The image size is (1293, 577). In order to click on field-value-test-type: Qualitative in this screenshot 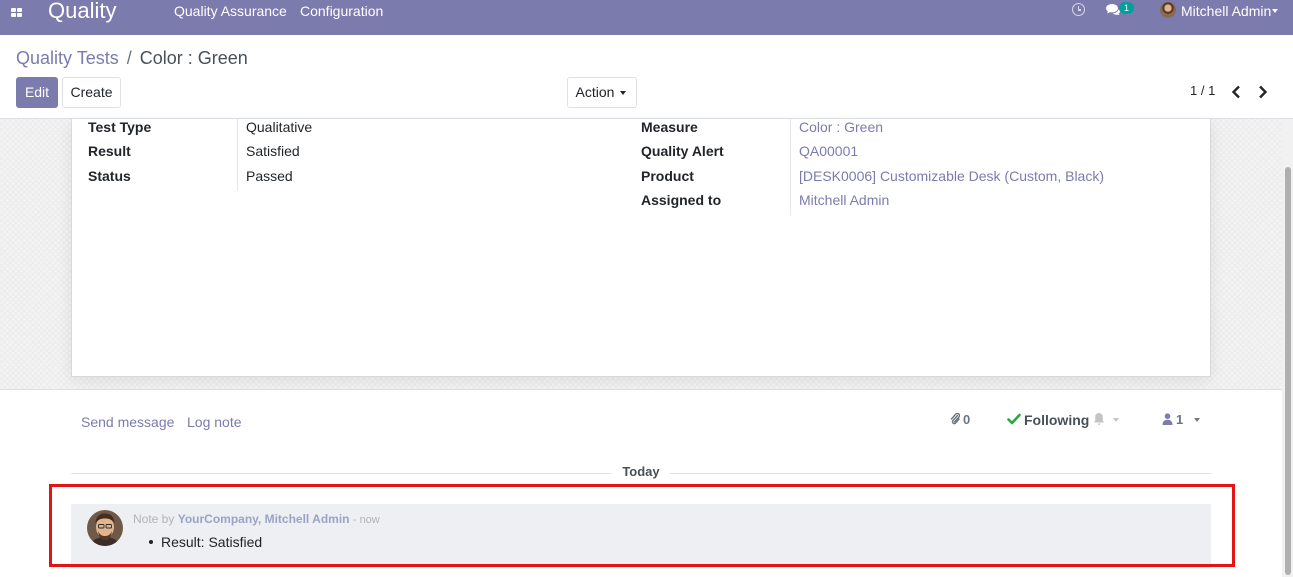, I will do `click(279, 127)`.